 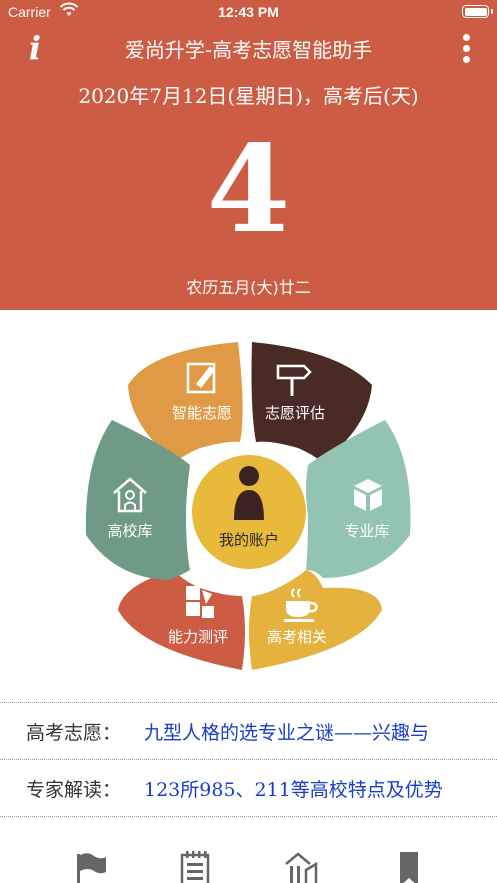 What do you see at coordinates (300, 605) in the screenshot?
I see `coffee-icon` at bounding box center [300, 605].